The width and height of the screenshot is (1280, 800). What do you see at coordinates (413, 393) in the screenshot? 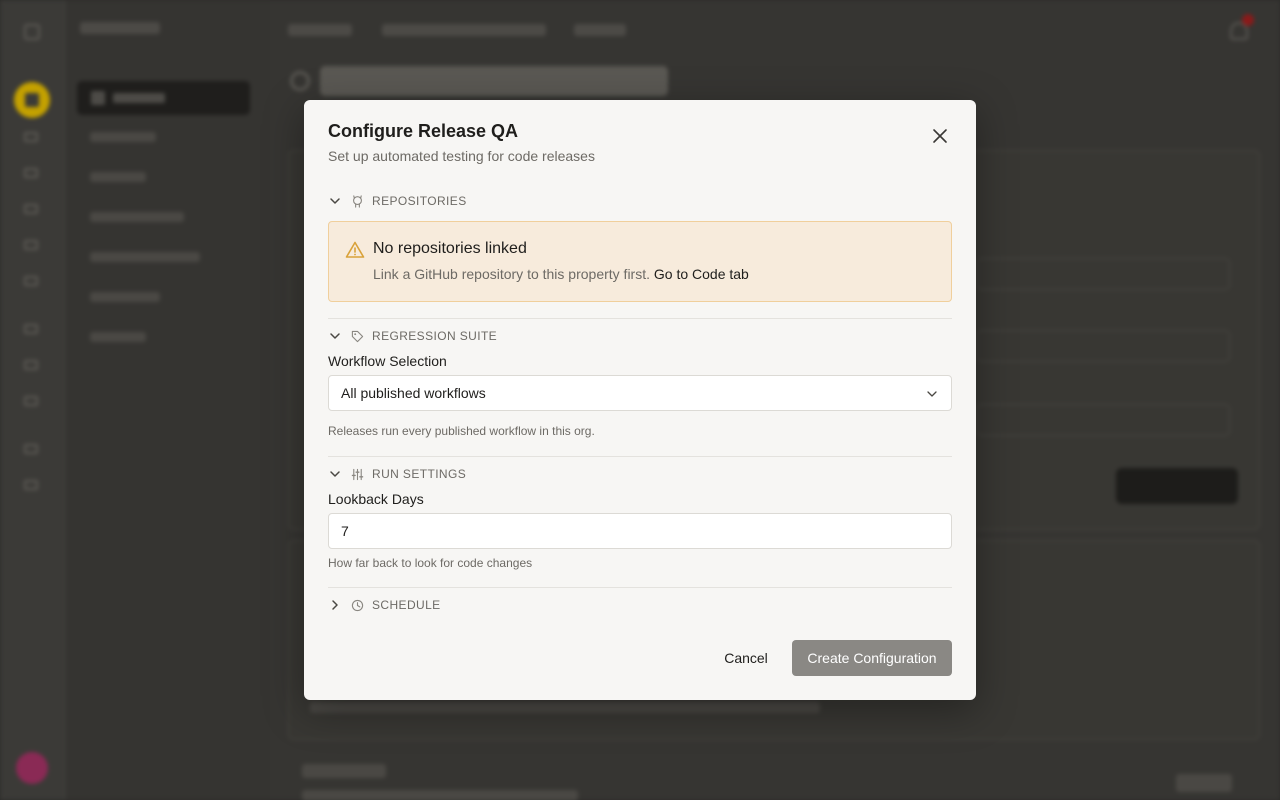
I see `select-value: All published workflows` at bounding box center [413, 393].